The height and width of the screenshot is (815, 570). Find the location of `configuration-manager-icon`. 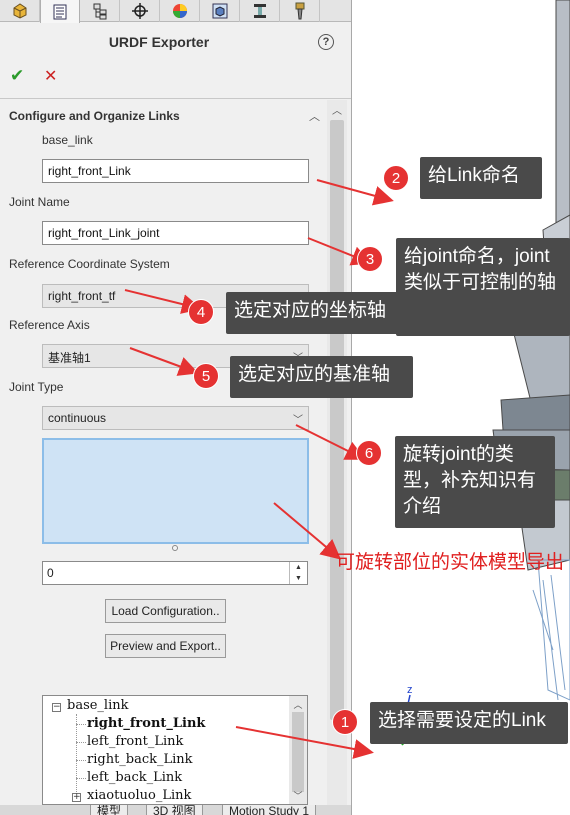

configuration-manager-icon is located at coordinates (99, 11).